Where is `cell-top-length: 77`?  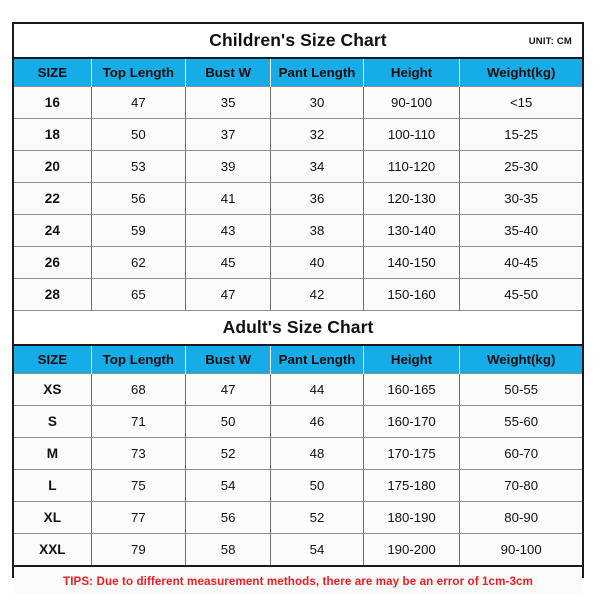 cell-top-length: 77 is located at coordinates (138, 517).